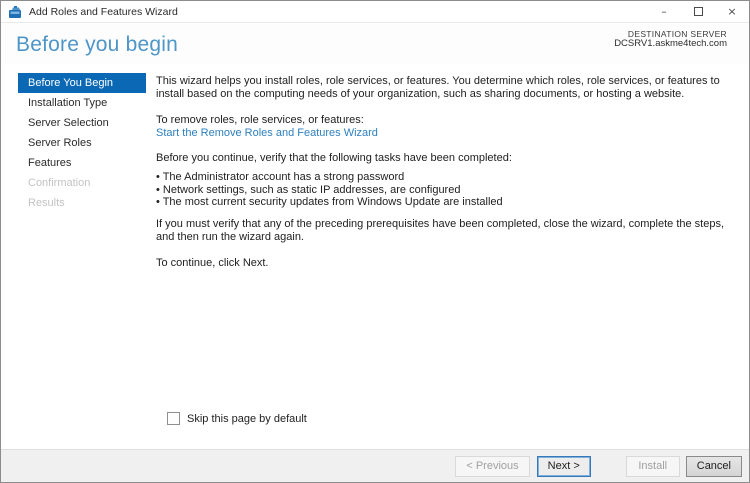  What do you see at coordinates (82, 163) in the screenshot?
I see `nav-item-features: Features` at bounding box center [82, 163].